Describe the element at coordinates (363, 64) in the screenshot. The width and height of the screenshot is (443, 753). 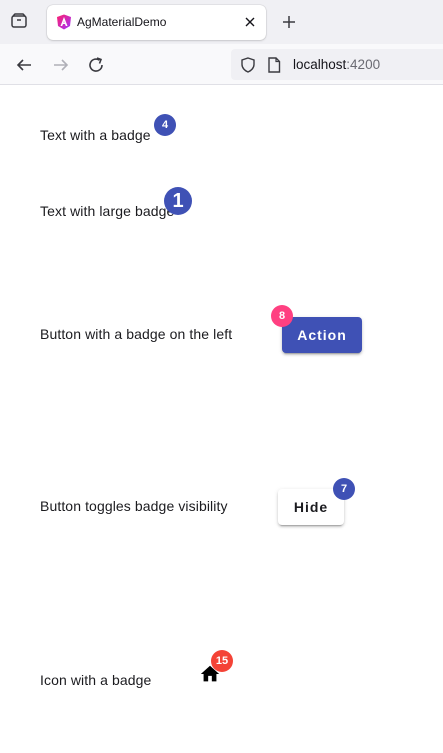
I see `url-port: :4200` at that location.